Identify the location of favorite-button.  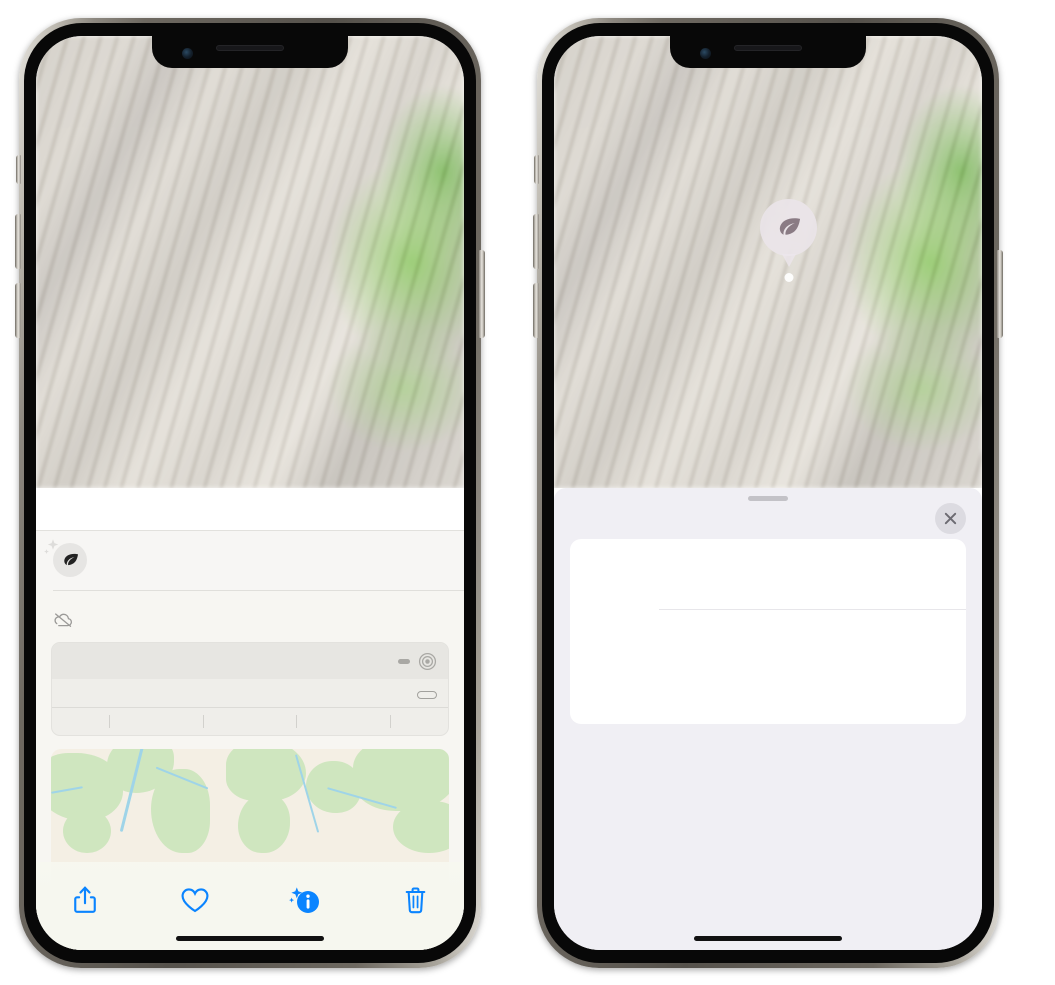
(195, 900).